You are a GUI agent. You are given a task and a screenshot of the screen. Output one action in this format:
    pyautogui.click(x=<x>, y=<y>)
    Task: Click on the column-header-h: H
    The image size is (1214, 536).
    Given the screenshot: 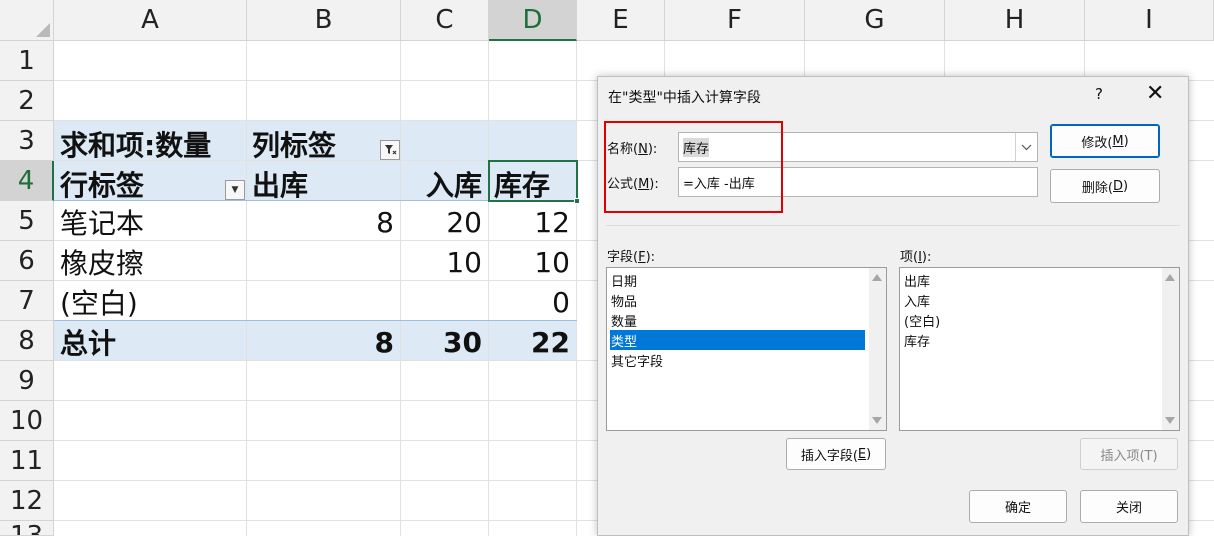 What is the action you would take?
    pyautogui.click(x=1015, y=20)
    